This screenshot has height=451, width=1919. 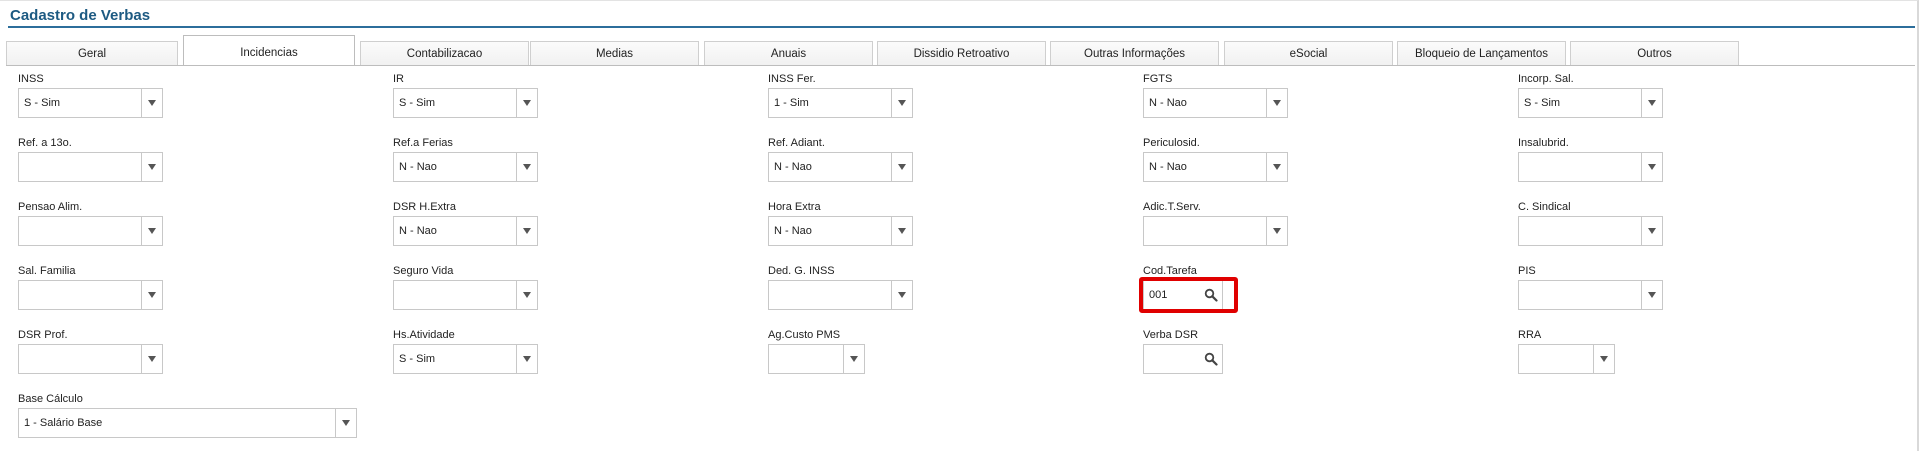 I want to click on tab-content-divider, so click(x=960, y=65).